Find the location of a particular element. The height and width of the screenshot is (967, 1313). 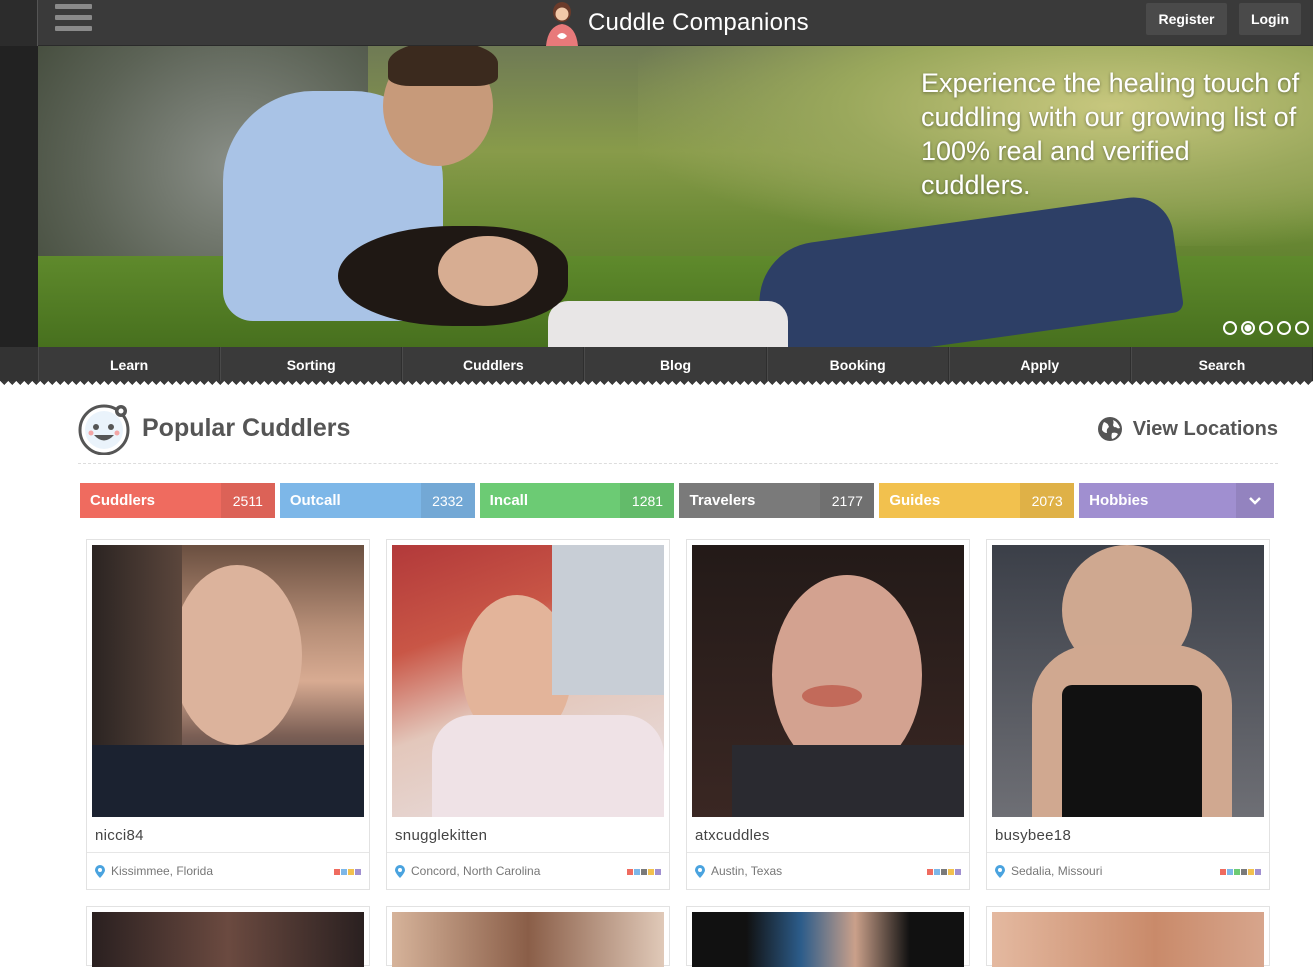

chevron-down-icon is located at coordinates (1254, 500).